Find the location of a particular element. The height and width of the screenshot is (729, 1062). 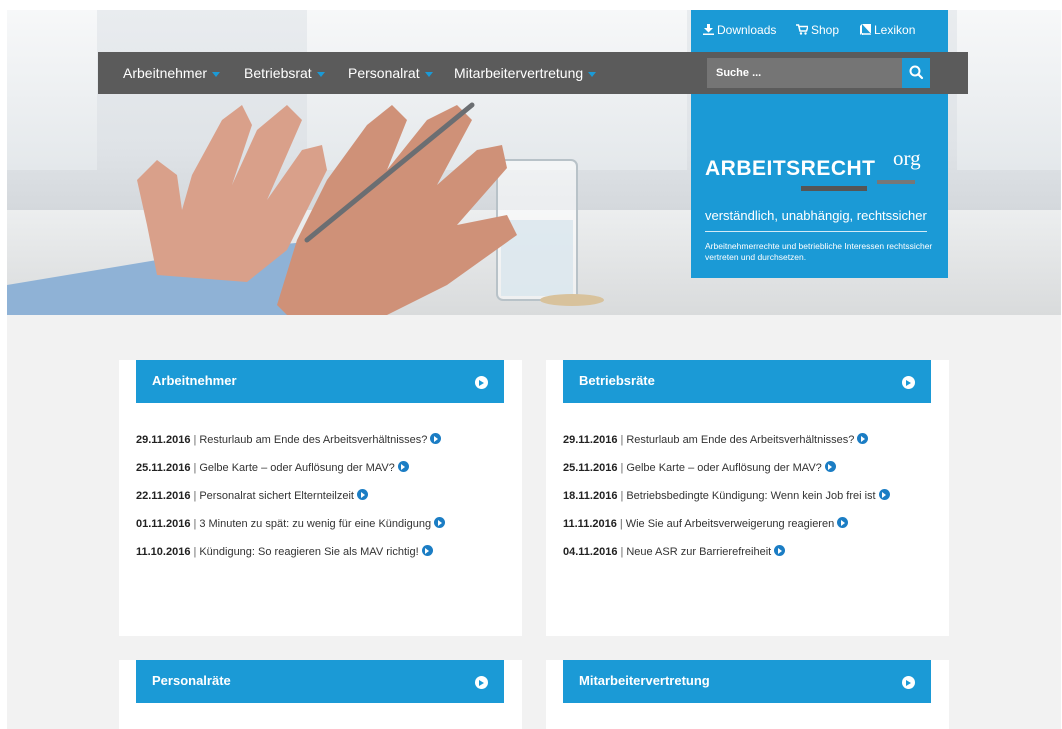

brand-logo: ARBEITSRECHT is located at coordinates (790, 169).